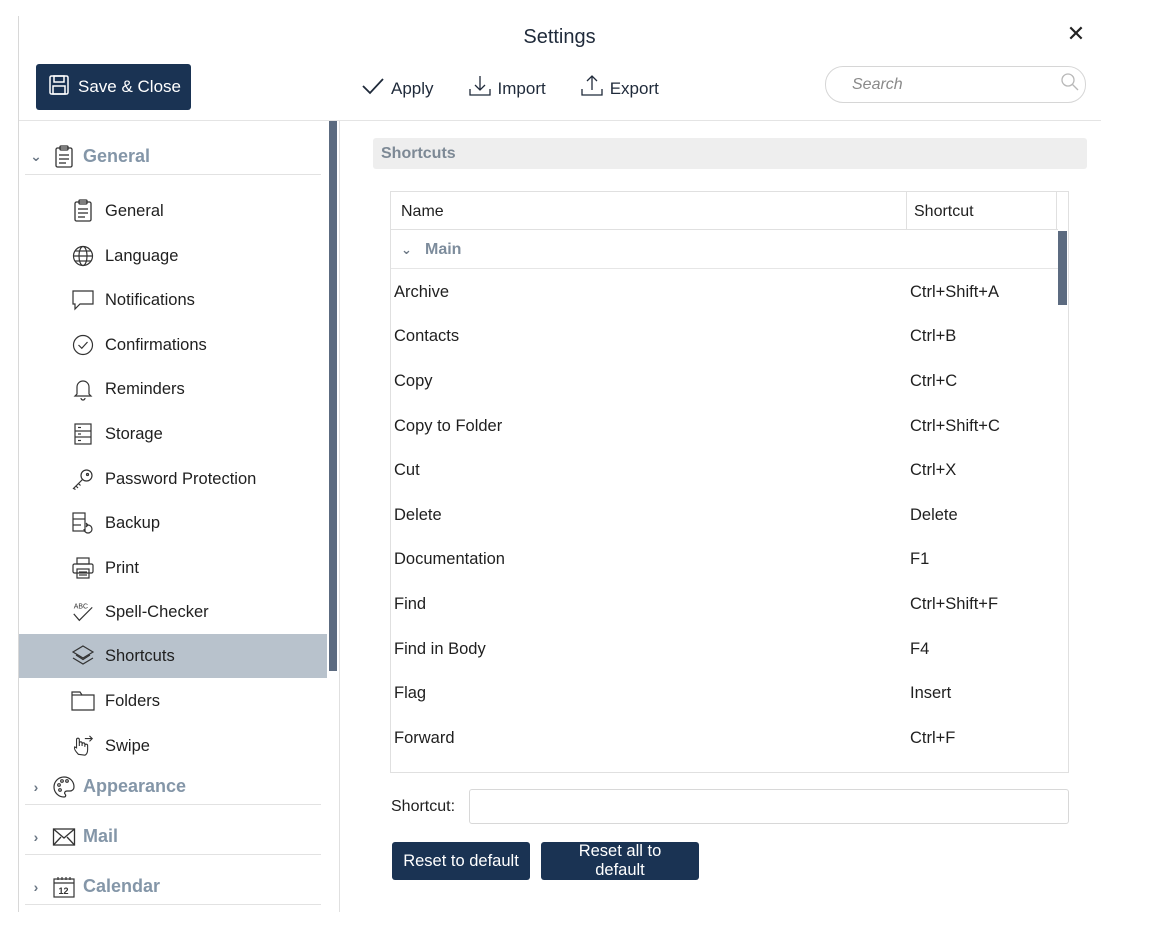  I want to click on import-label: Import, so click(521, 88).